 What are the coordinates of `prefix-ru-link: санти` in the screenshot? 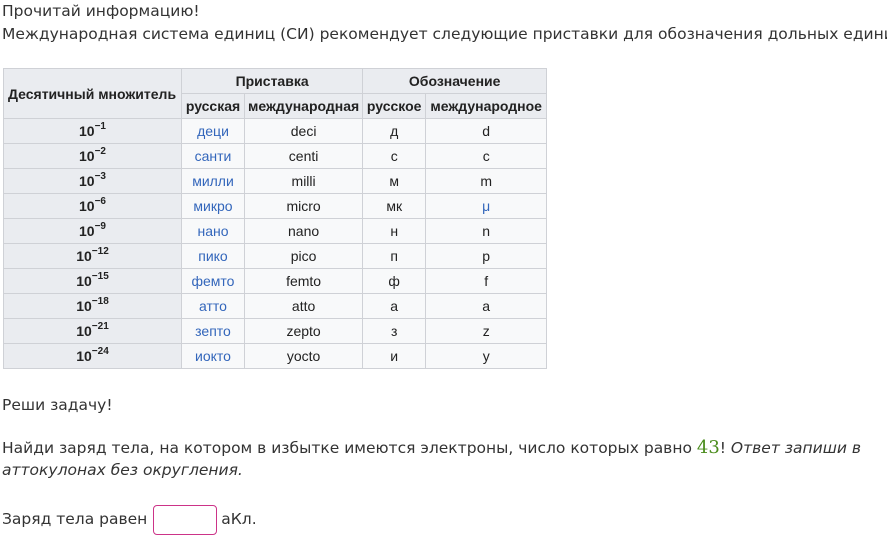 It's located at (213, 156).